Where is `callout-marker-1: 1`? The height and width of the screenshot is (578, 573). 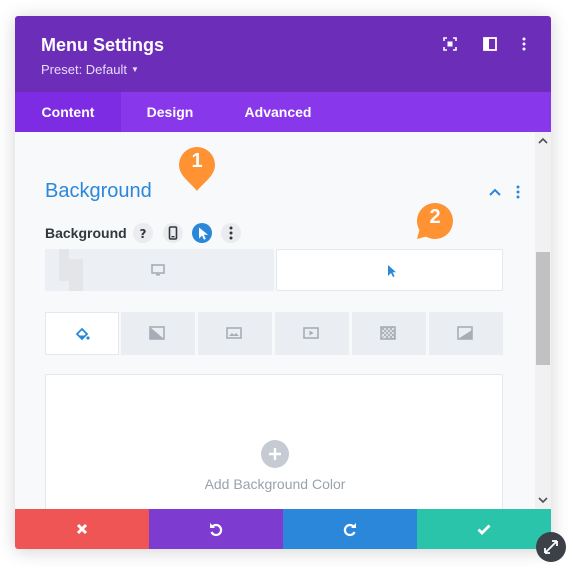
callout-marker-1: 1 is located at coordinates (197, 168).